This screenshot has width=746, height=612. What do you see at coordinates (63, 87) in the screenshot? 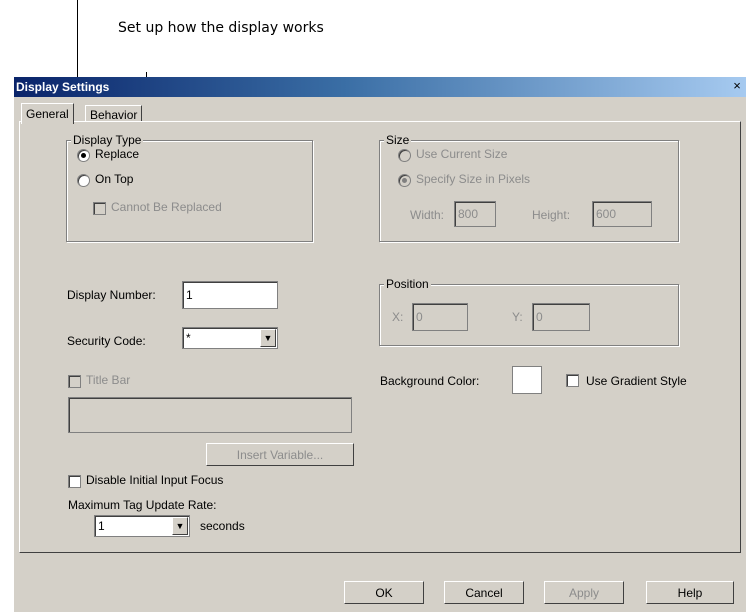
I see `dialog-title: Display Settings` at bounding box center [63, 87].